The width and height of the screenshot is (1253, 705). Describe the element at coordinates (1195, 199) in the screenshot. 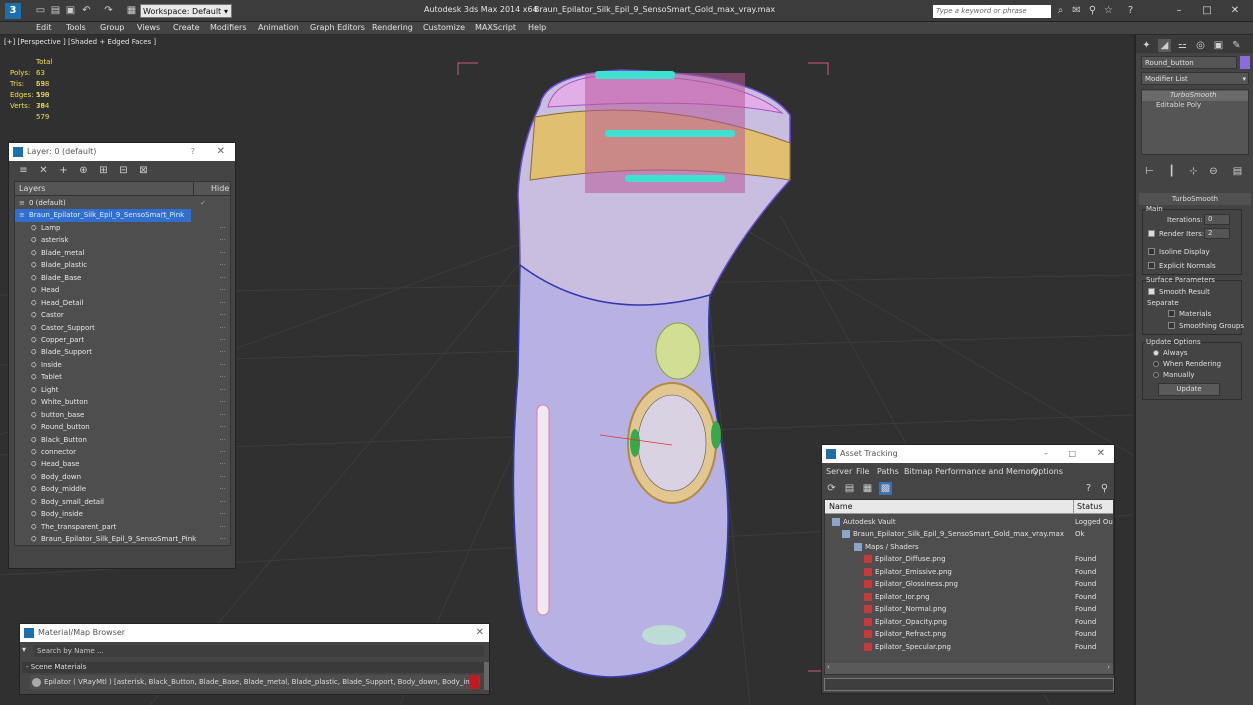

I see `turbosmooth-rollout-header: TurboSmooth` at that location.